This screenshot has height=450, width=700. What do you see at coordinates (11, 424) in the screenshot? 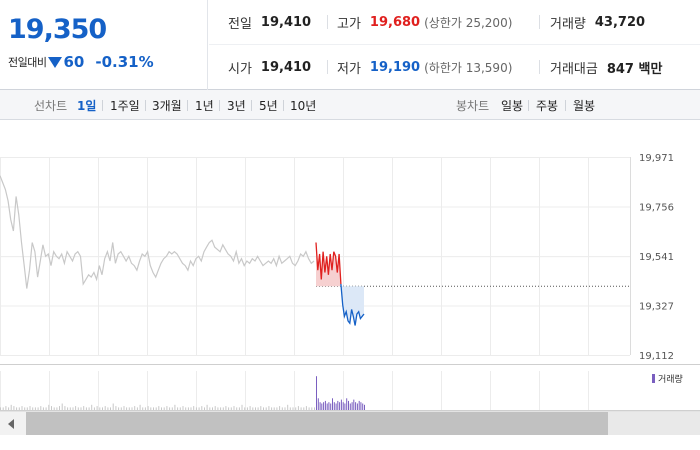
I see `scroll-left-icon` at bounding box center [11, 424].